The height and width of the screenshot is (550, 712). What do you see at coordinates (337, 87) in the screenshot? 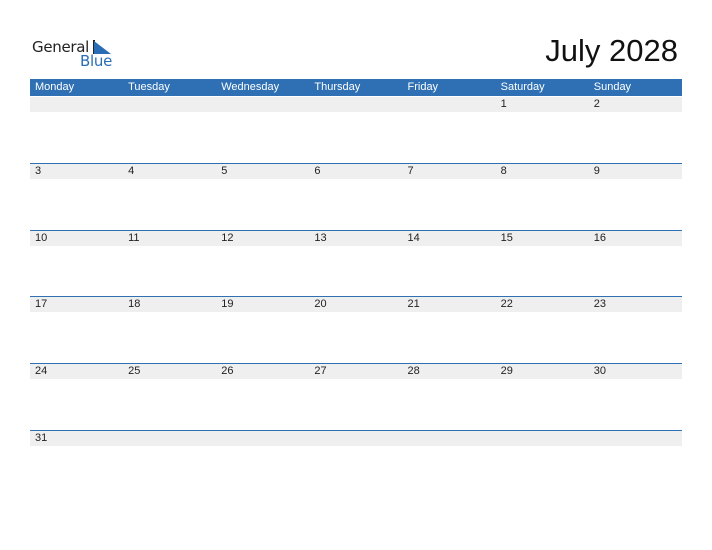
I see `weekday-thursday: Thursday` at bounding box center [337, 87].